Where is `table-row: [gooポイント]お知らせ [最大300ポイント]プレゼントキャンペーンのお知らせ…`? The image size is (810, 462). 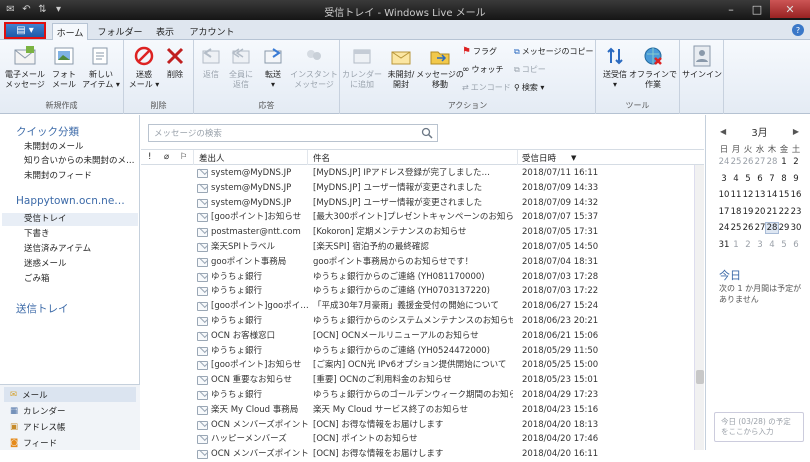 table-row: [gooポイント]お知らせ [最大300ポイント]プレゼントキャンペーンのお知らせ… is located at coordinates (419, 217).